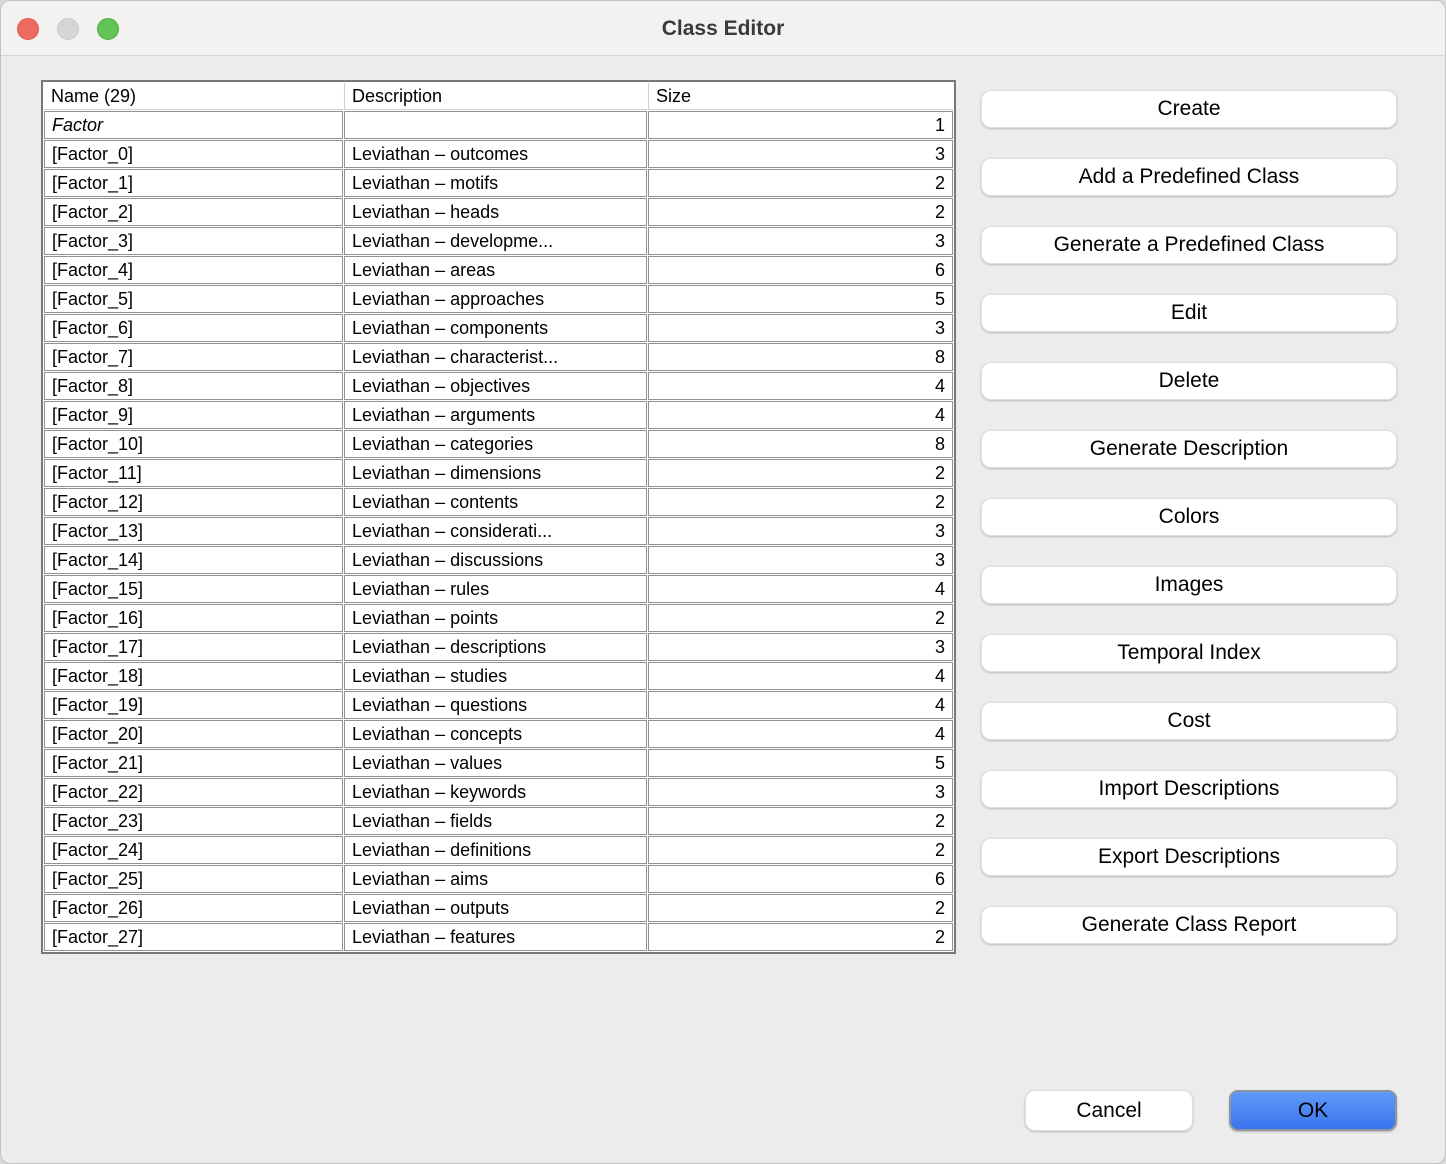 The height and width of the screenshot is (1164, 1446). What do you see at coordinates (193, 792) in the screenshot?
I see `cell-name: [Factor_22]` at bounding box center [193, 792].